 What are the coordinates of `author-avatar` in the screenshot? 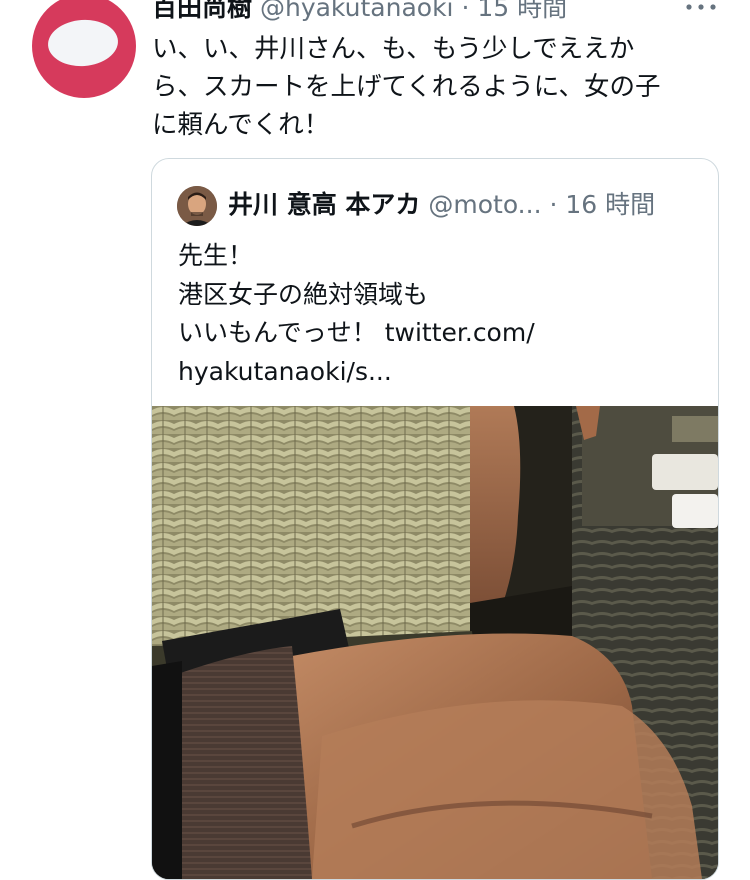 It's located at (84, 49).